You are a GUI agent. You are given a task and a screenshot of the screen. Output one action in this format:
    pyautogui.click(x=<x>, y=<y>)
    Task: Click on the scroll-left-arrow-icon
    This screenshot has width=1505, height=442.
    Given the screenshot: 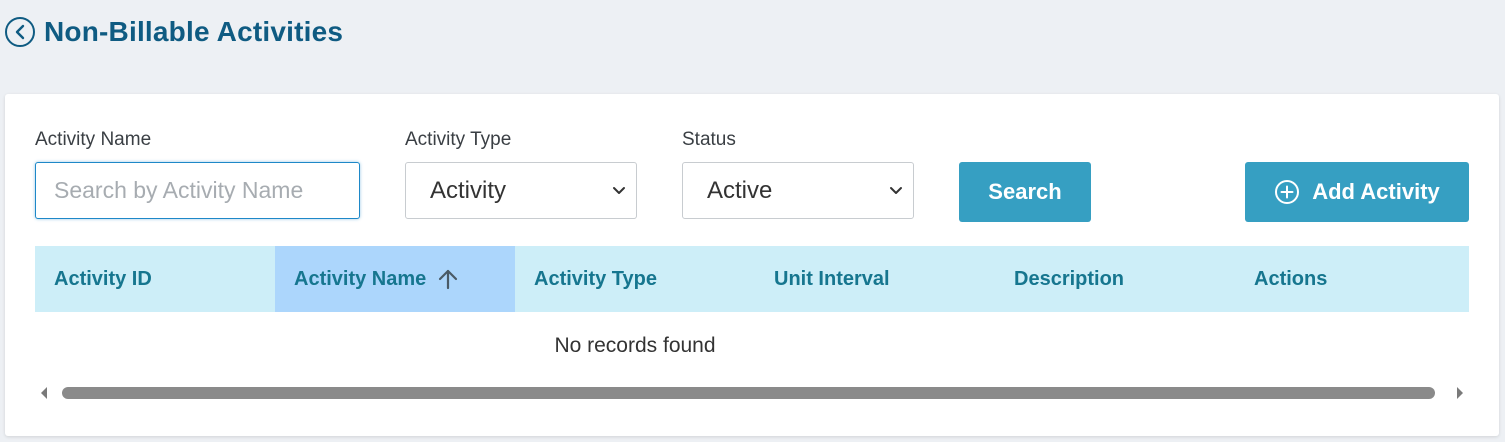 What is the action you would take?
    pyautogui.click(x=44, y=393)
    